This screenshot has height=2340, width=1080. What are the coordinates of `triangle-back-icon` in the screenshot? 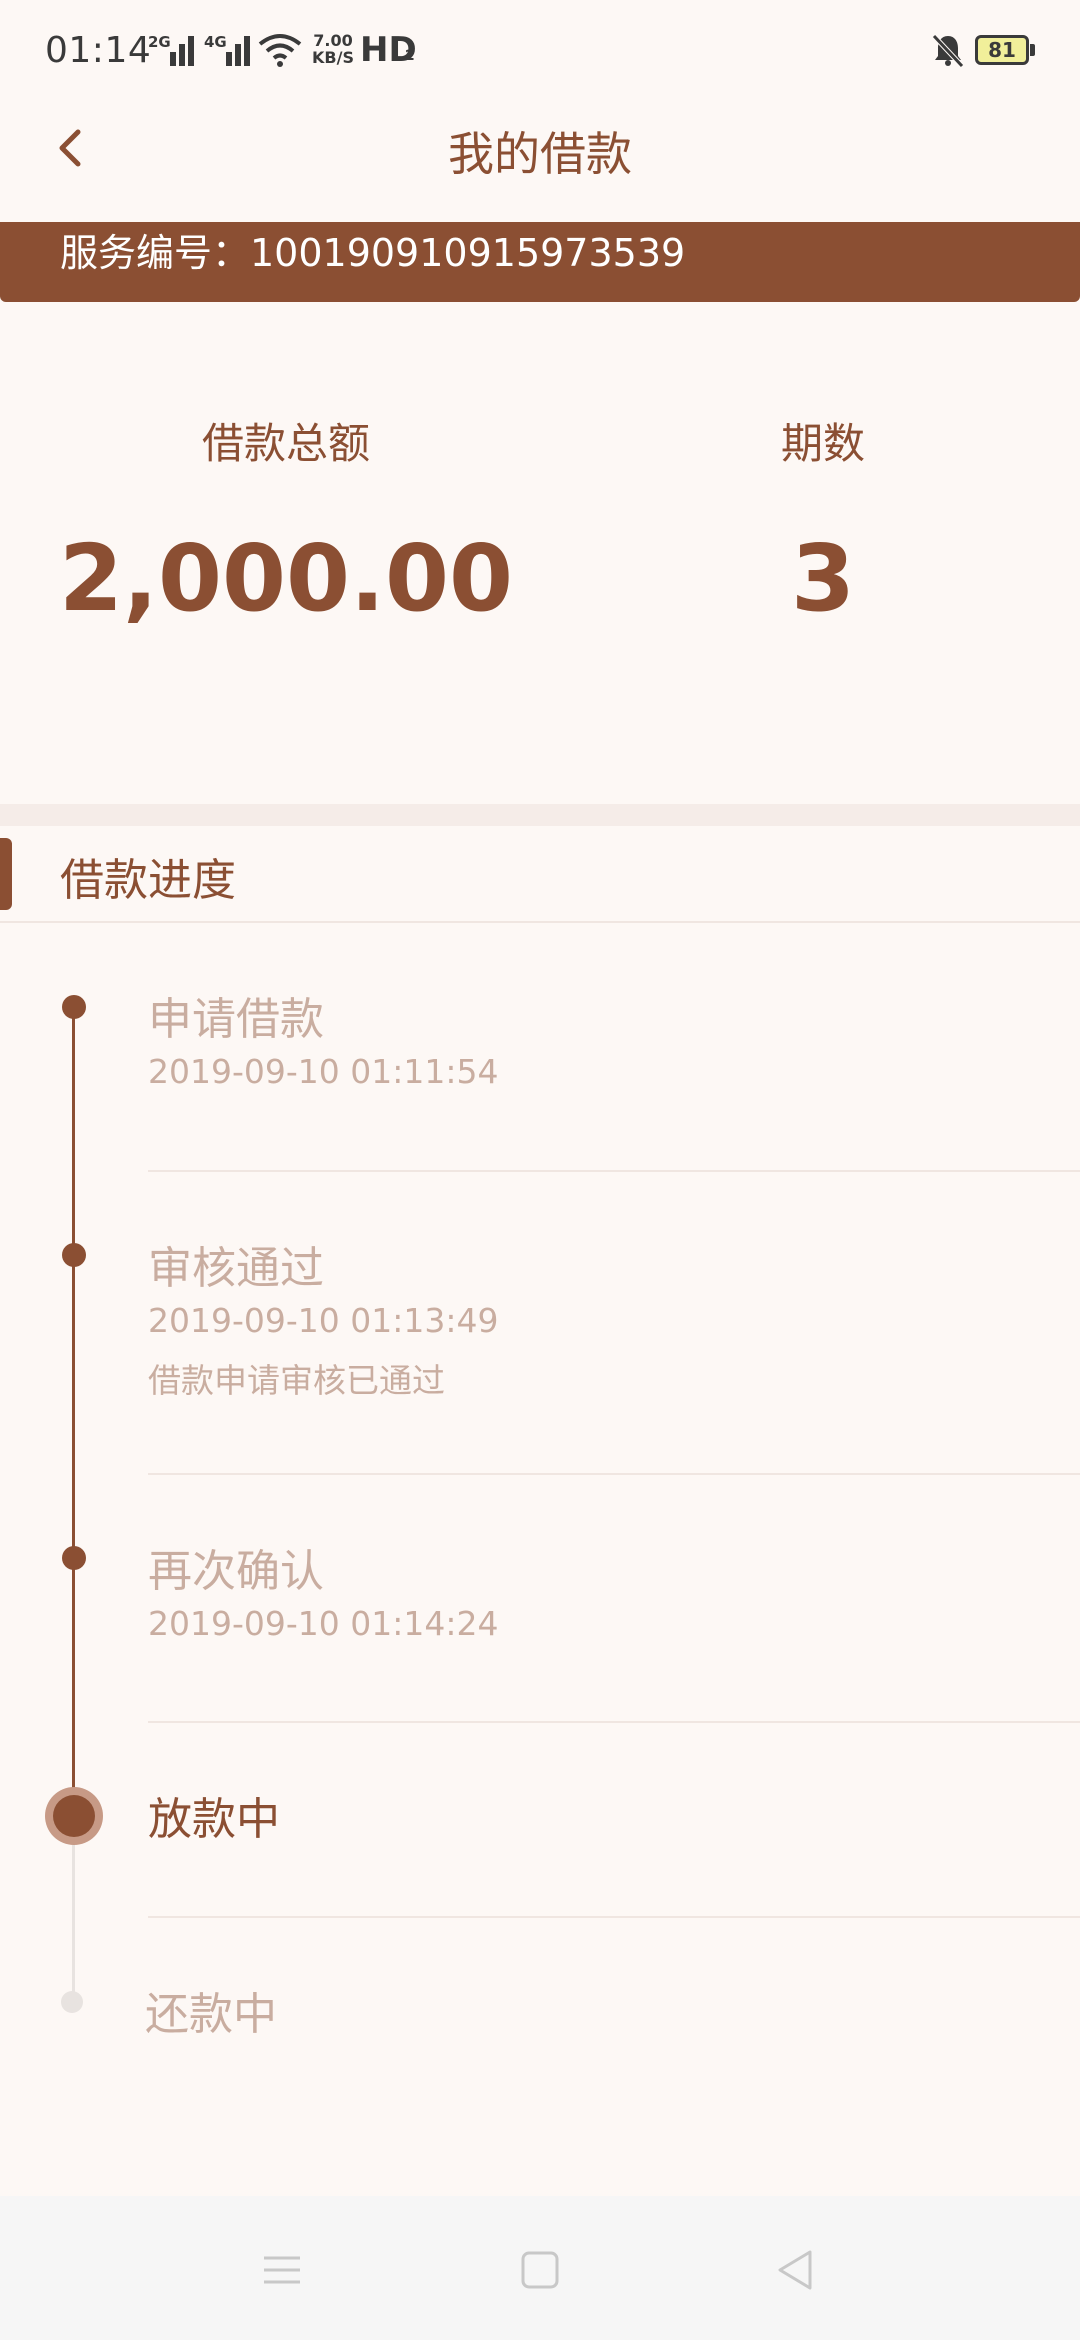 It's located at (796, 2270).